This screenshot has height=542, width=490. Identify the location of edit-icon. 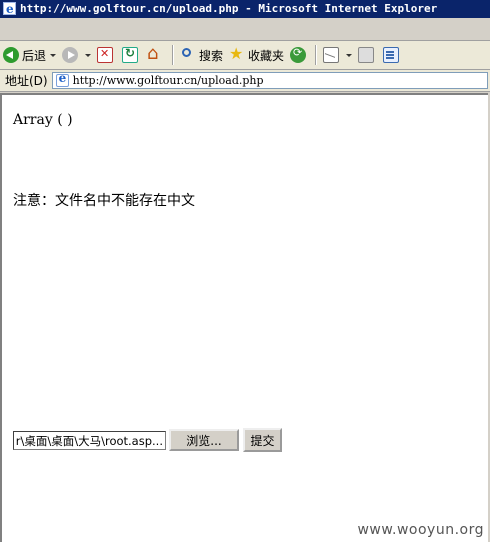
(391, 55).